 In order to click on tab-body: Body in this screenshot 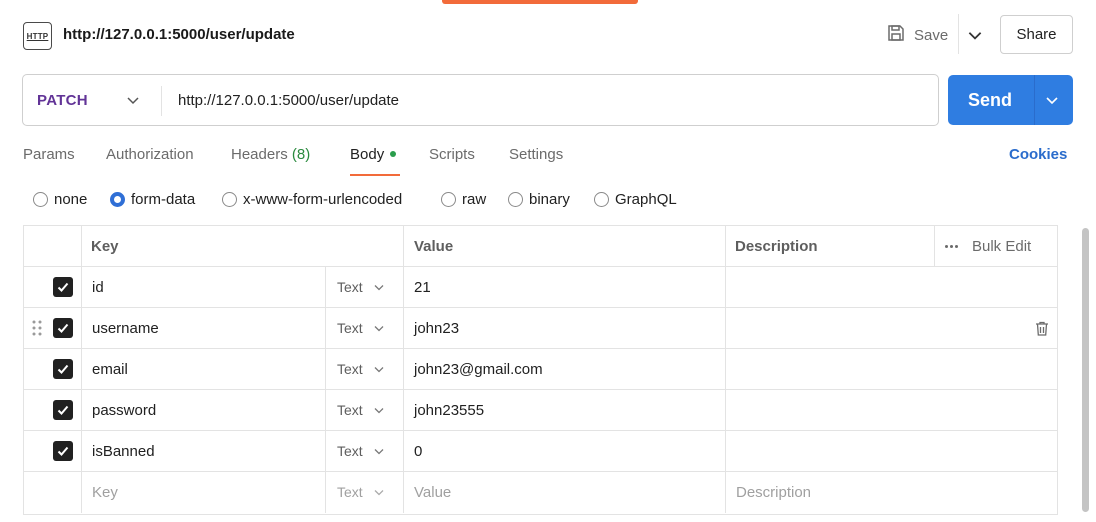, I will do `click(373, 154)`.